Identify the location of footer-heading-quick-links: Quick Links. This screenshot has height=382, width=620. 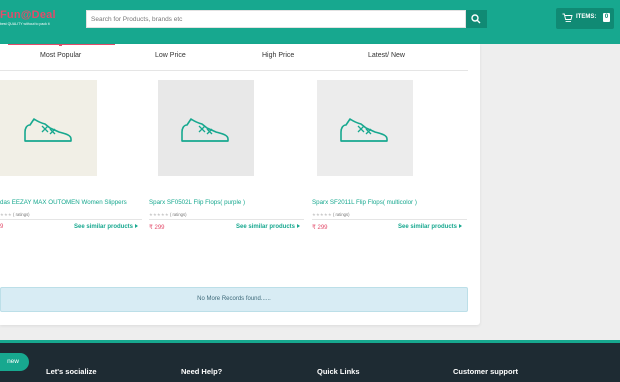
(338, 371).